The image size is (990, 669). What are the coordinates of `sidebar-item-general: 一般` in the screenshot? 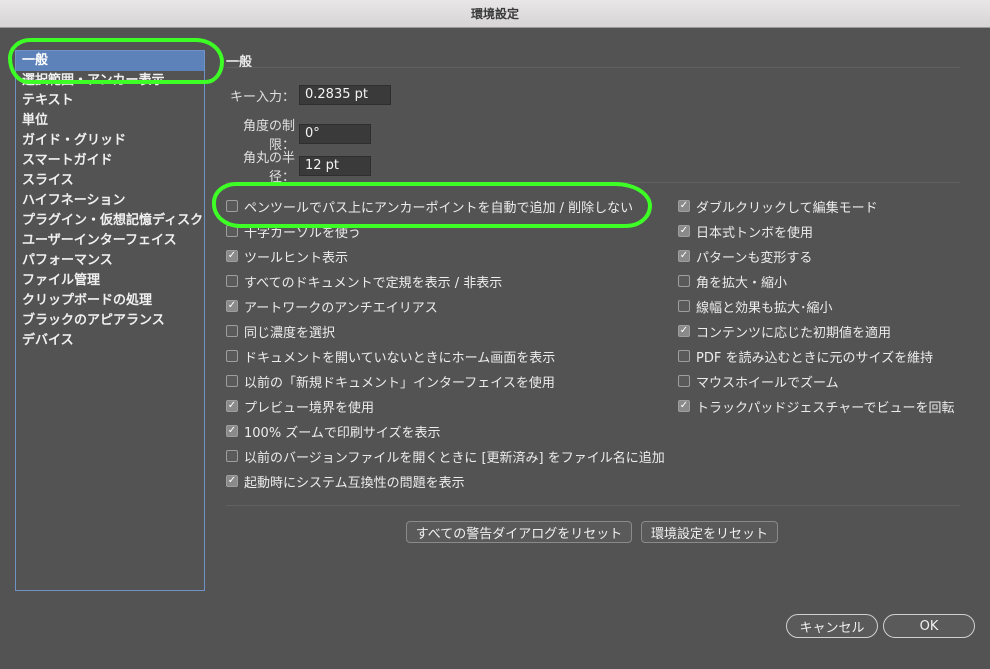 It's located at (110, 61).